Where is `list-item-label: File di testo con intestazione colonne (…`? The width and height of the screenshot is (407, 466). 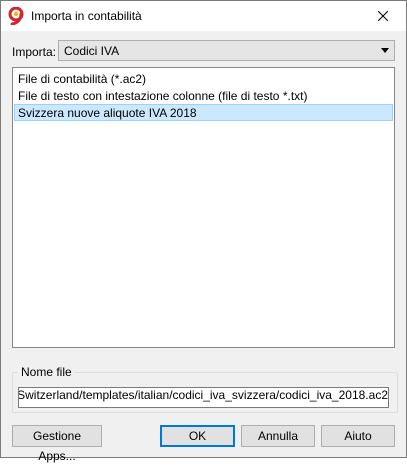 list-item-label: File di testo con intestazione colonne (… is located at coordinates (163, 96).